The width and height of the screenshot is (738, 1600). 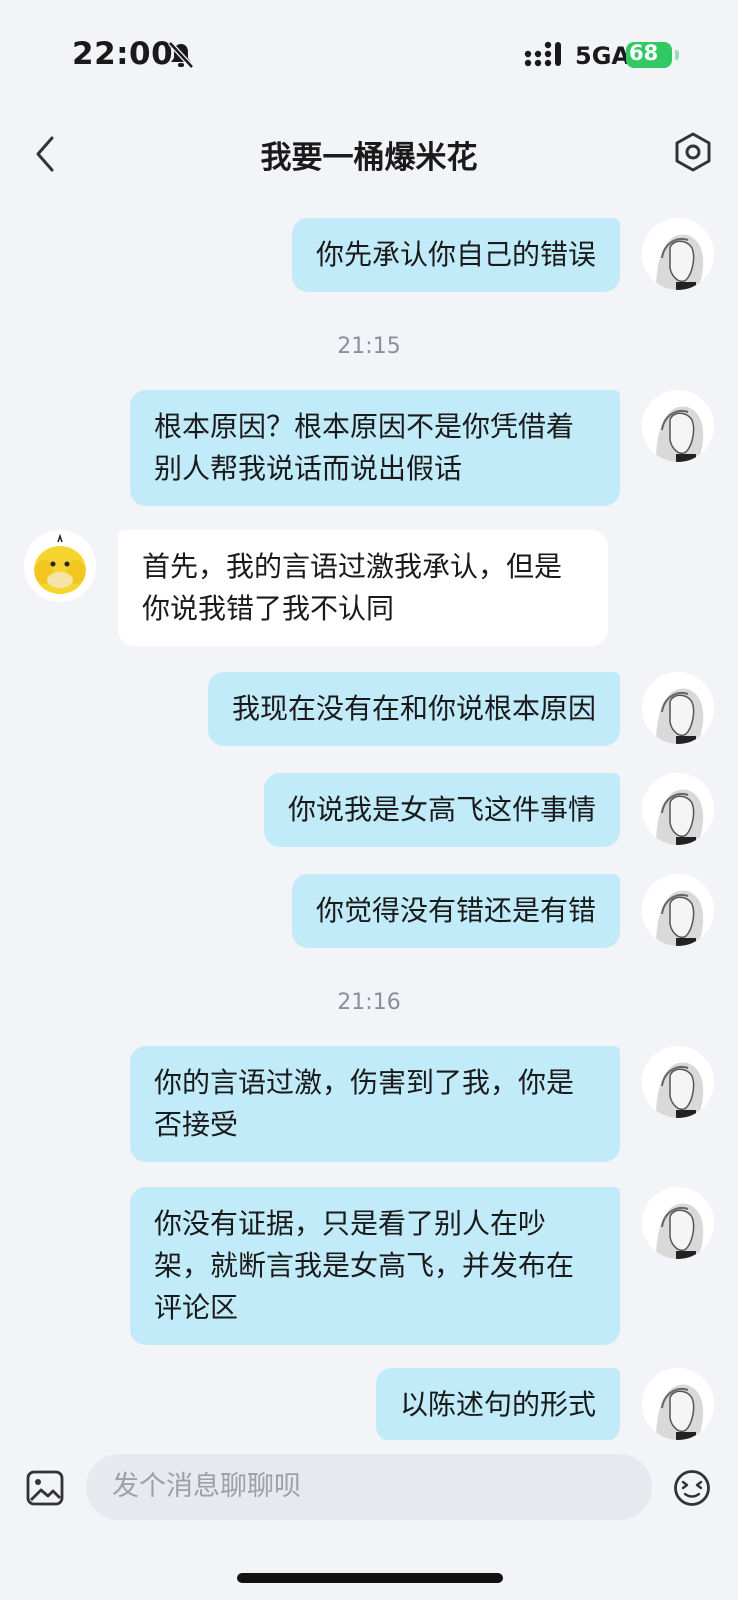 I want to click on message-bubble: 以陈述句的形式, so click(x=497, y=1404).